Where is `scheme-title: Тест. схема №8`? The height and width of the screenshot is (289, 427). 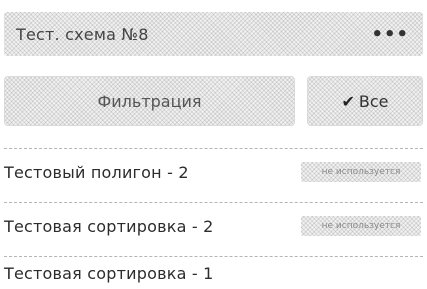 scheme-title: Тест. схема №8 is located at coordinates (82, 34).